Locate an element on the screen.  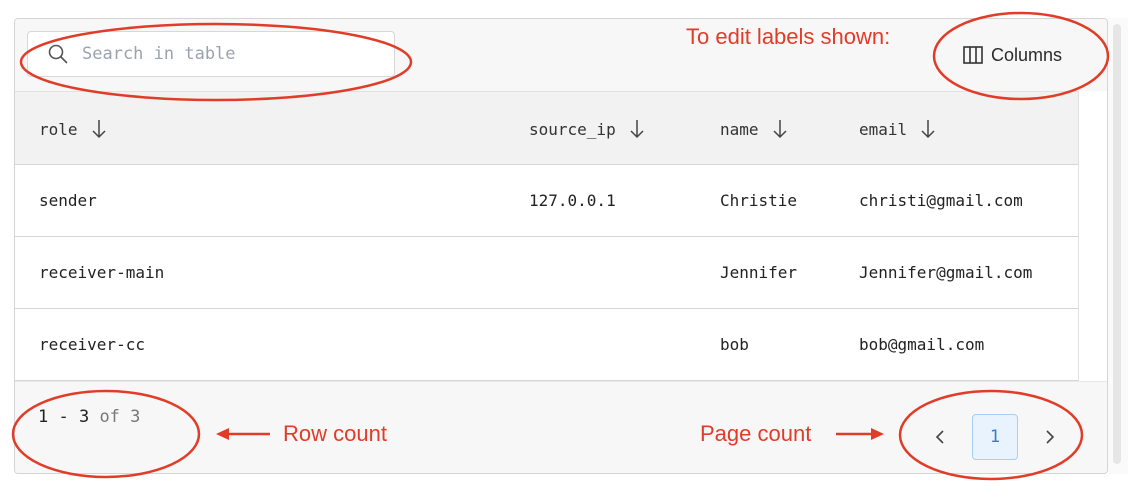
cell-name: Jennifer is located at coordinates (759, 272).